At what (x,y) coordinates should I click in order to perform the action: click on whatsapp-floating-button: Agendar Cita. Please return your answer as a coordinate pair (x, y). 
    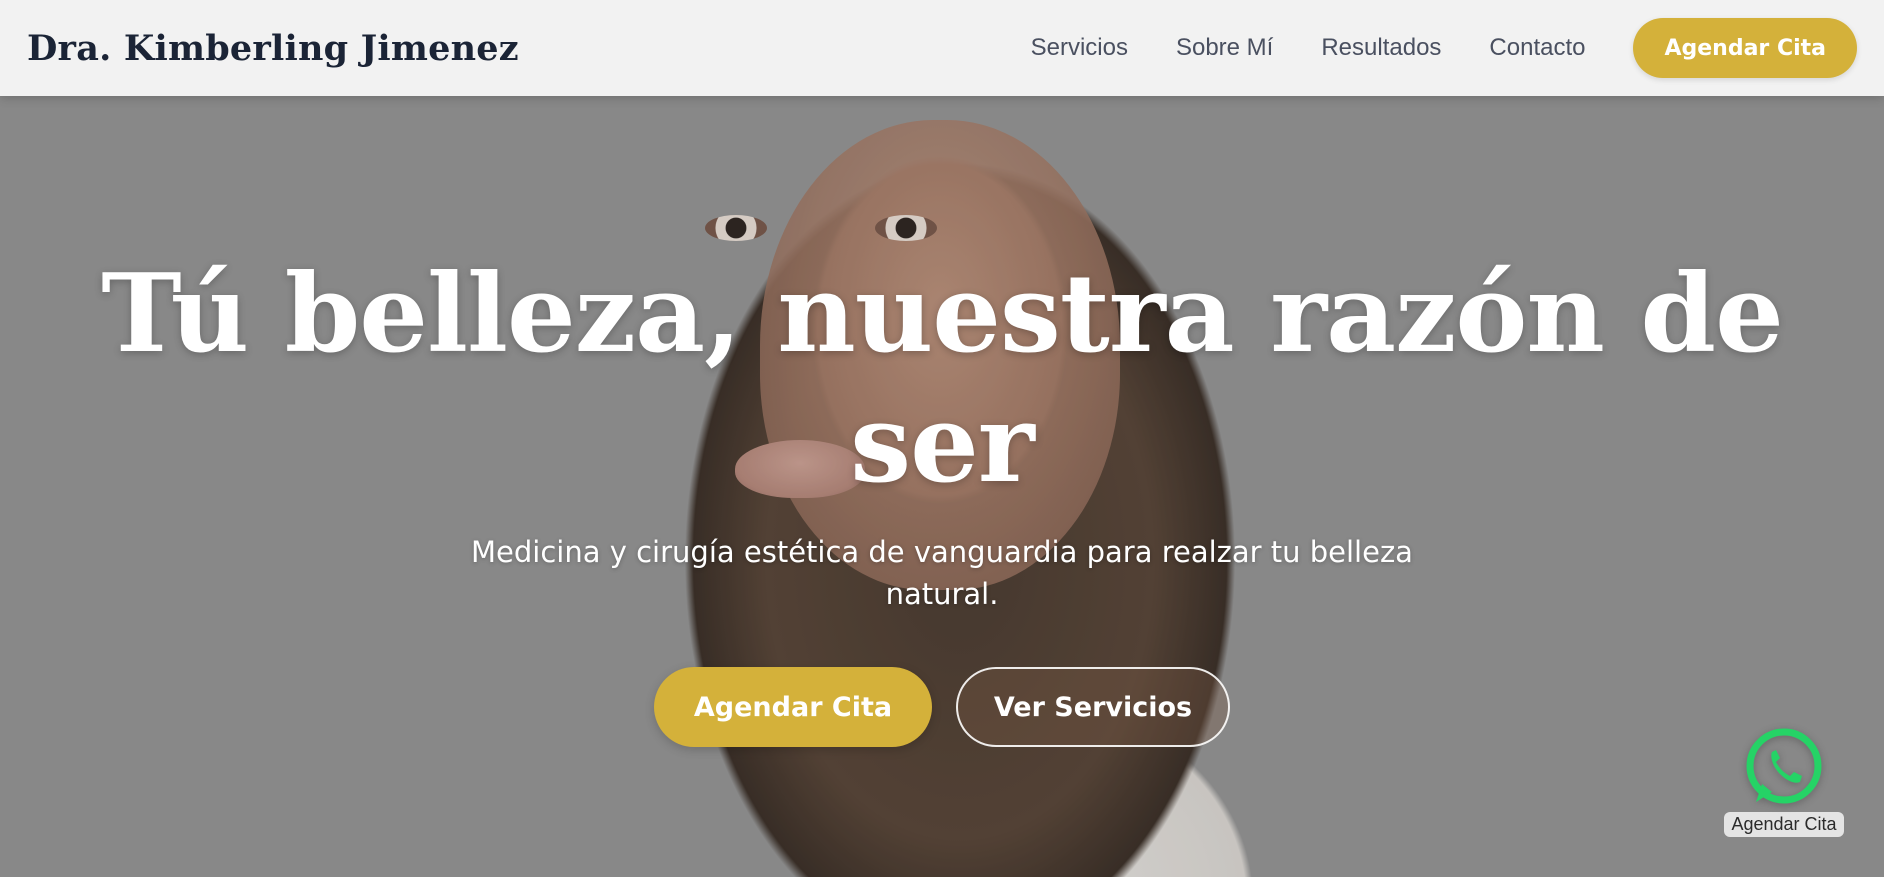
    Looking at the image, I should click on (1784, 781).